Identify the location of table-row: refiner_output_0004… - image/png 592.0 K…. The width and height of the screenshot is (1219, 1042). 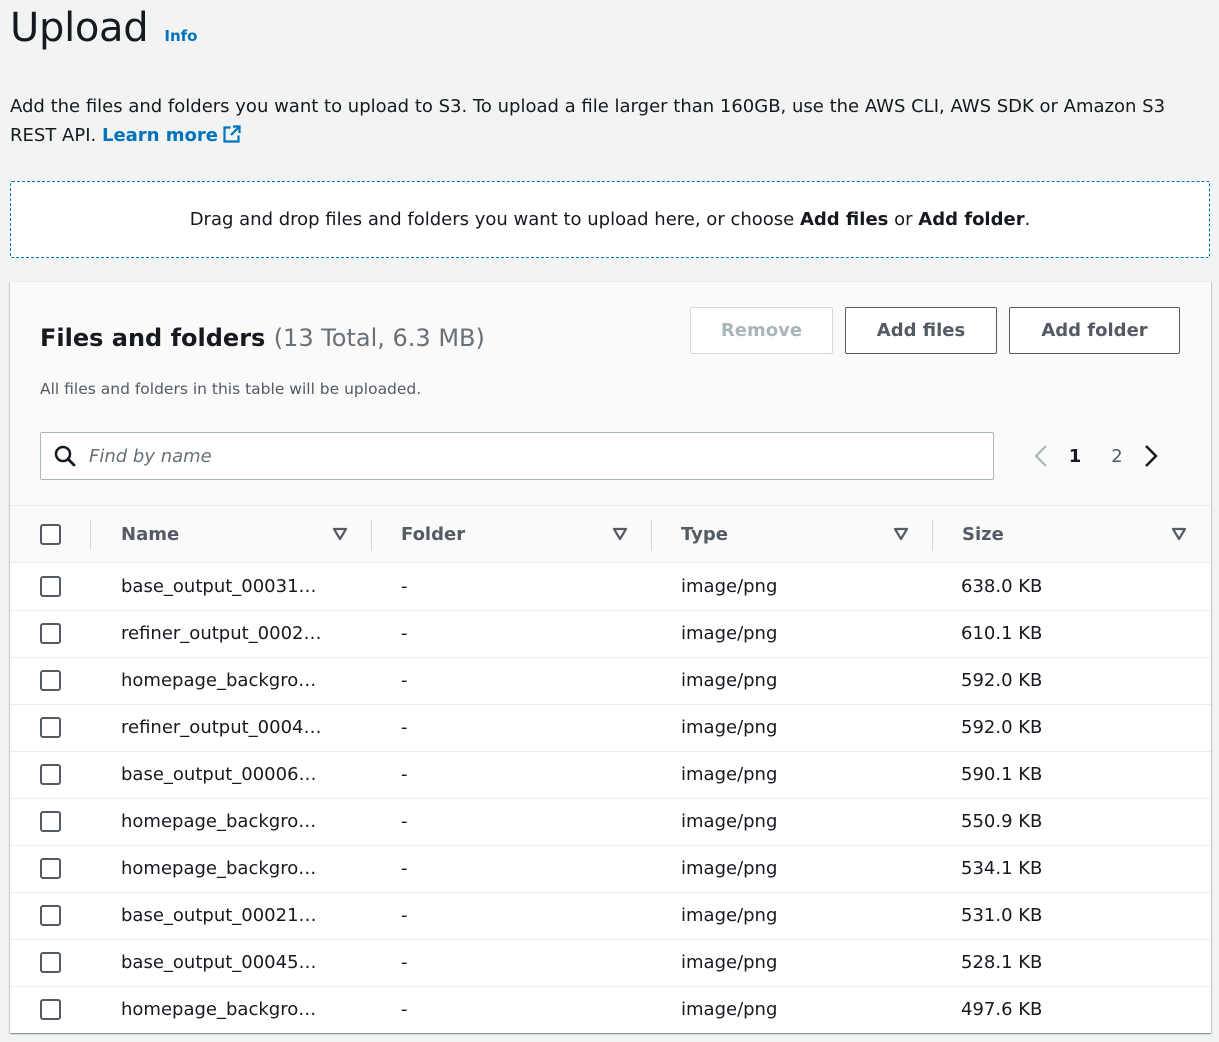
(610, 728).